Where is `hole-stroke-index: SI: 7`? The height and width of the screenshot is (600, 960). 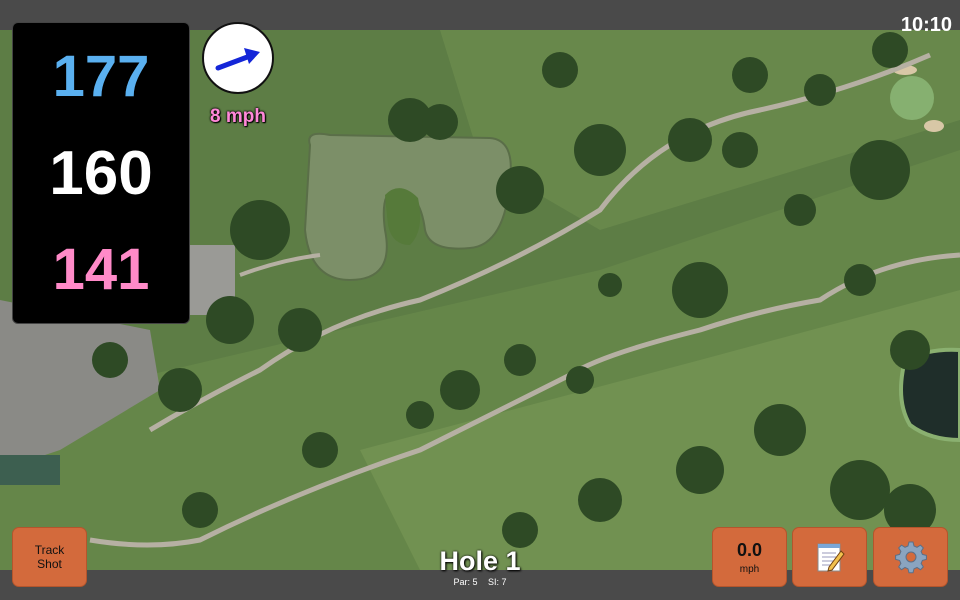 hole-stroke-index: SI: 7 is located at coordinates (497, 582).